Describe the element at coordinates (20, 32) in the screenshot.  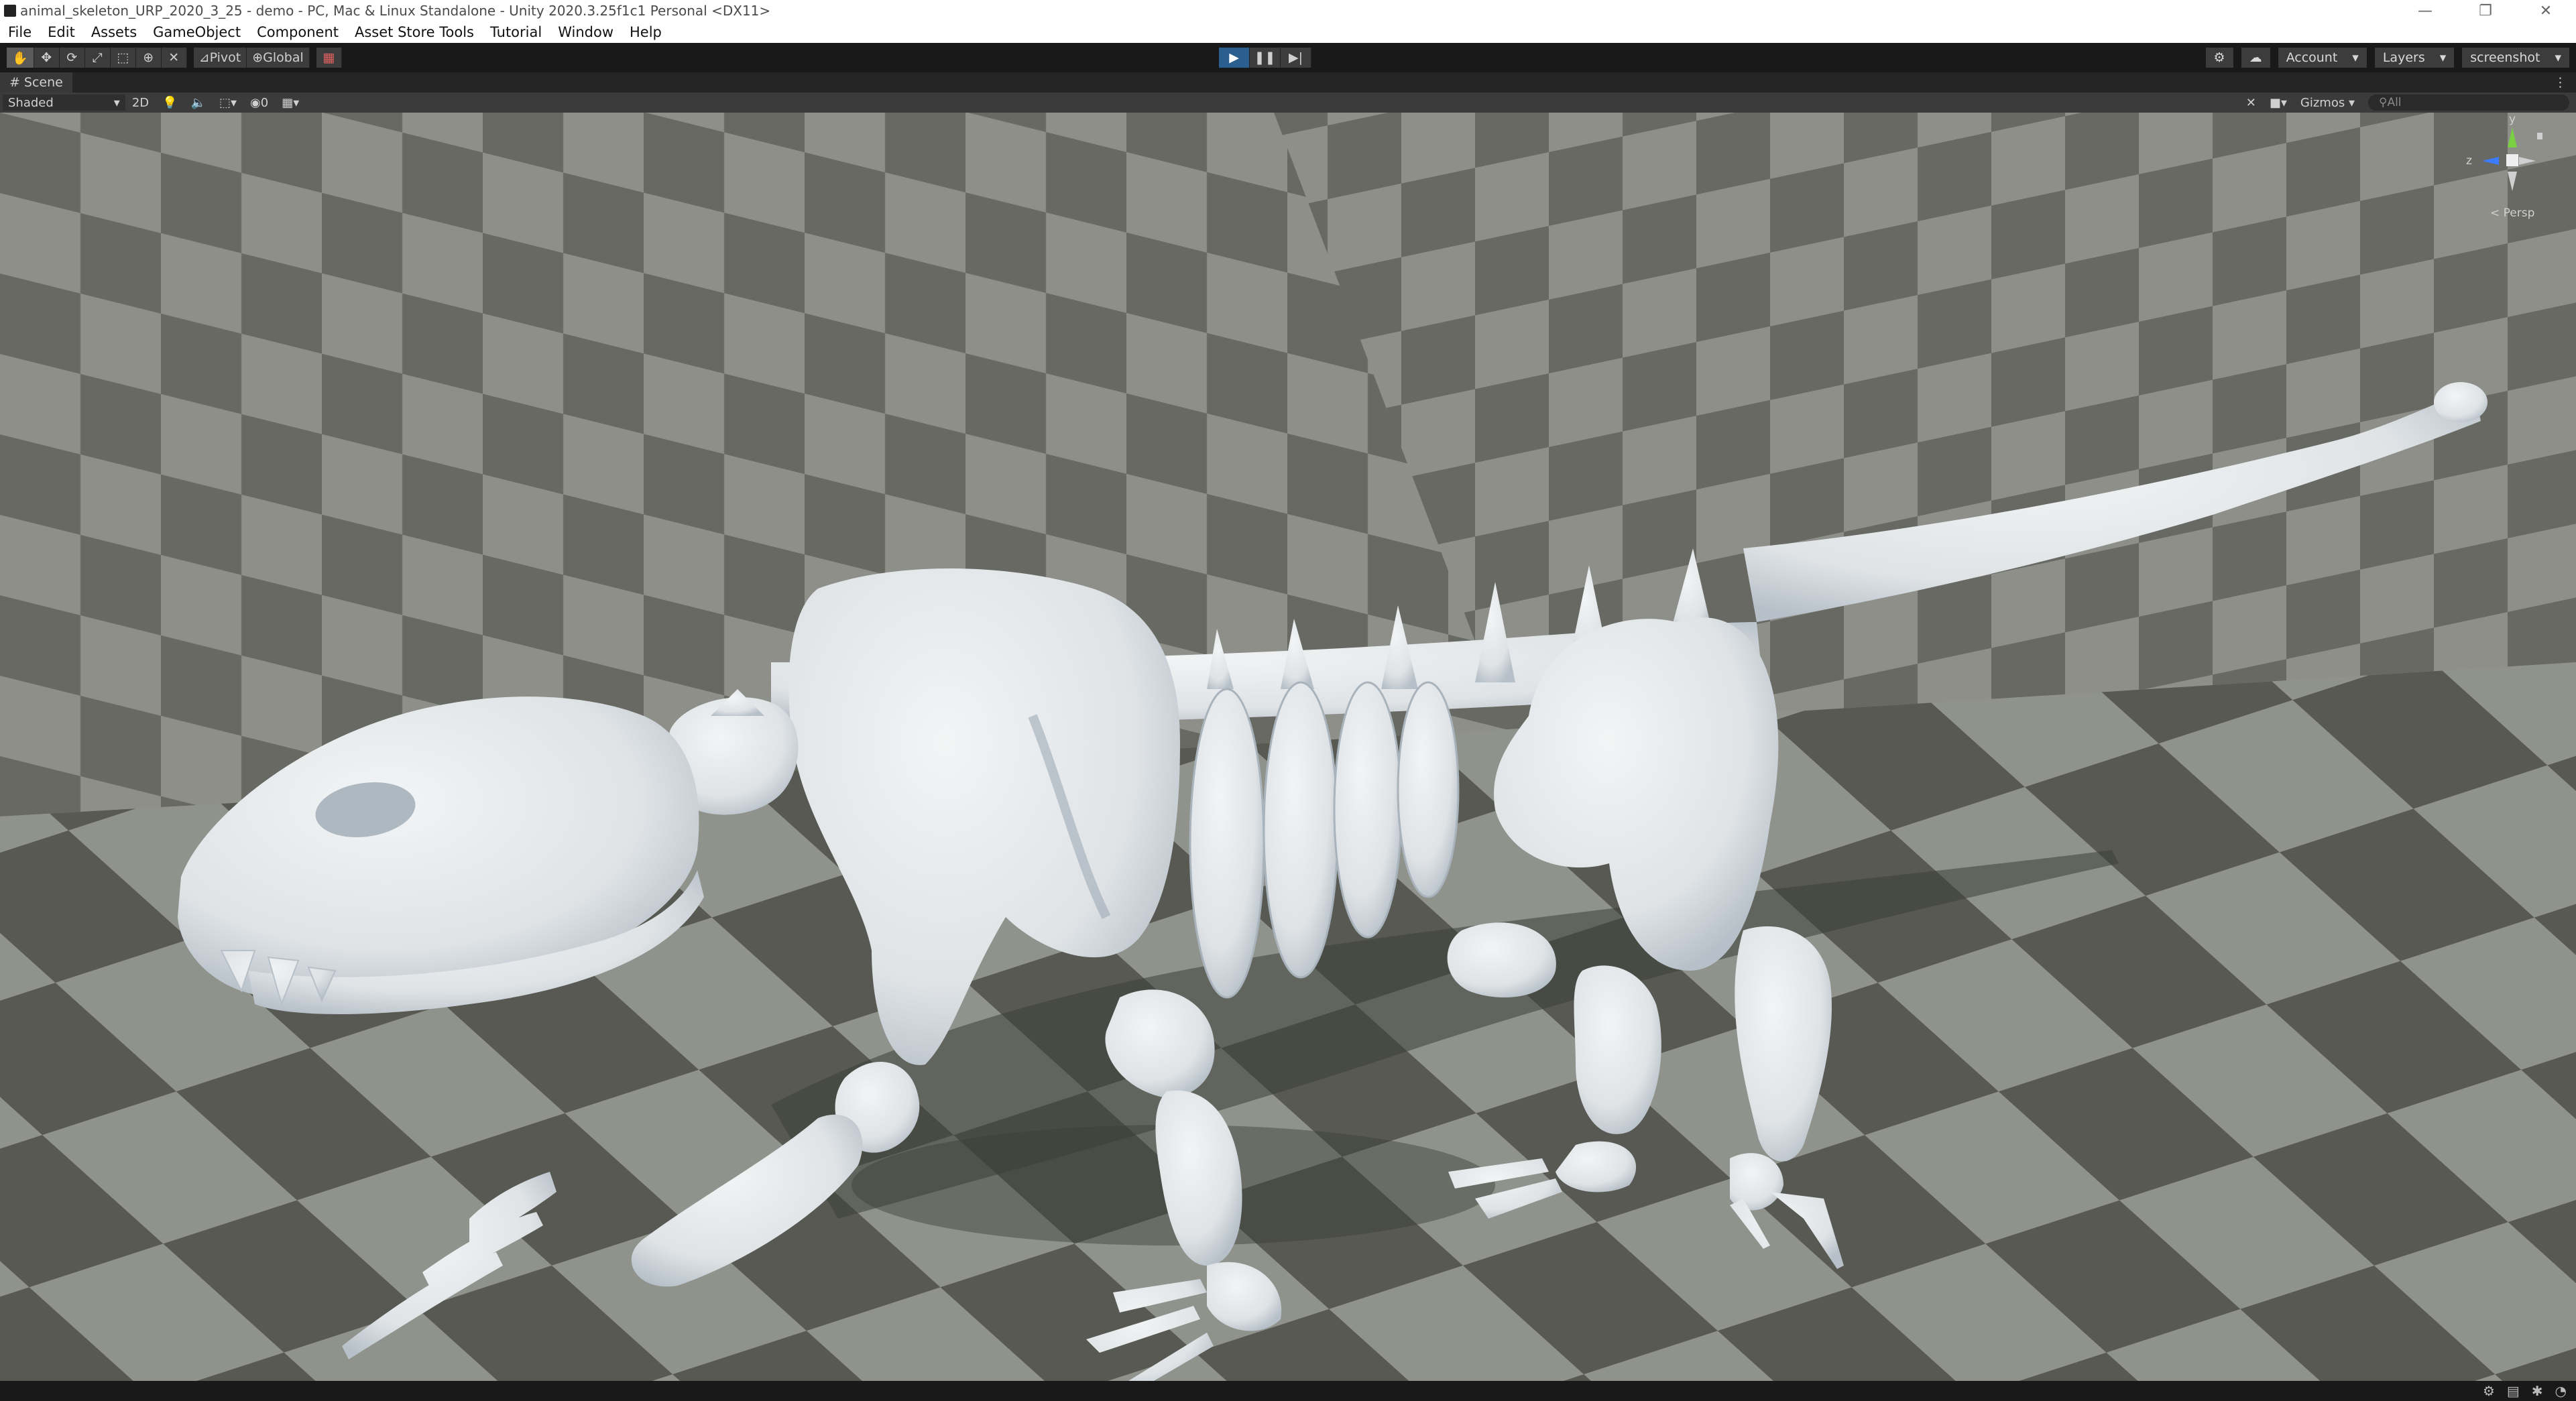
I see `menu-file: File` at that location.